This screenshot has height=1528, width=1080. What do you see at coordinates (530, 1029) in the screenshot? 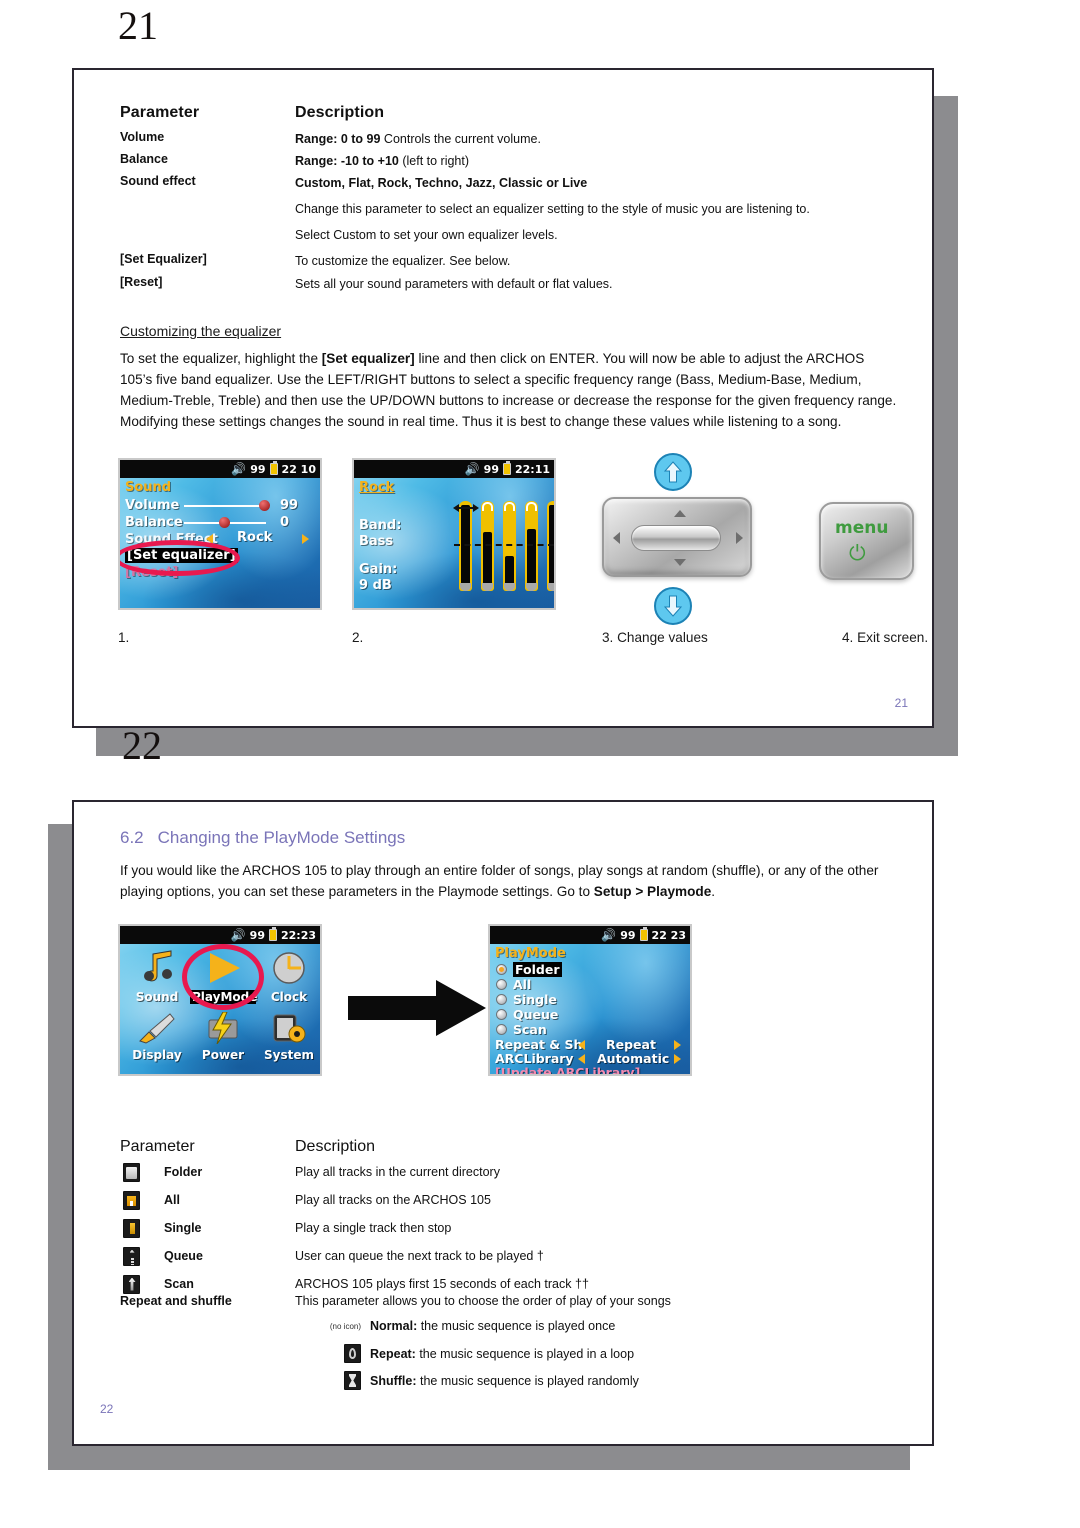
I see `option-scan: Scan` at bounding box center [530, 1029].